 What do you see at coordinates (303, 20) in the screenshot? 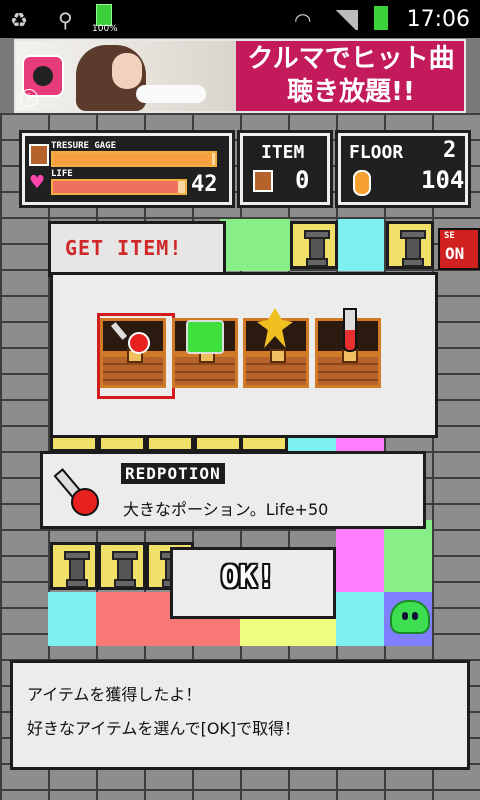
I see `wifi-icon: ◠` at bounding box center [303, 20].